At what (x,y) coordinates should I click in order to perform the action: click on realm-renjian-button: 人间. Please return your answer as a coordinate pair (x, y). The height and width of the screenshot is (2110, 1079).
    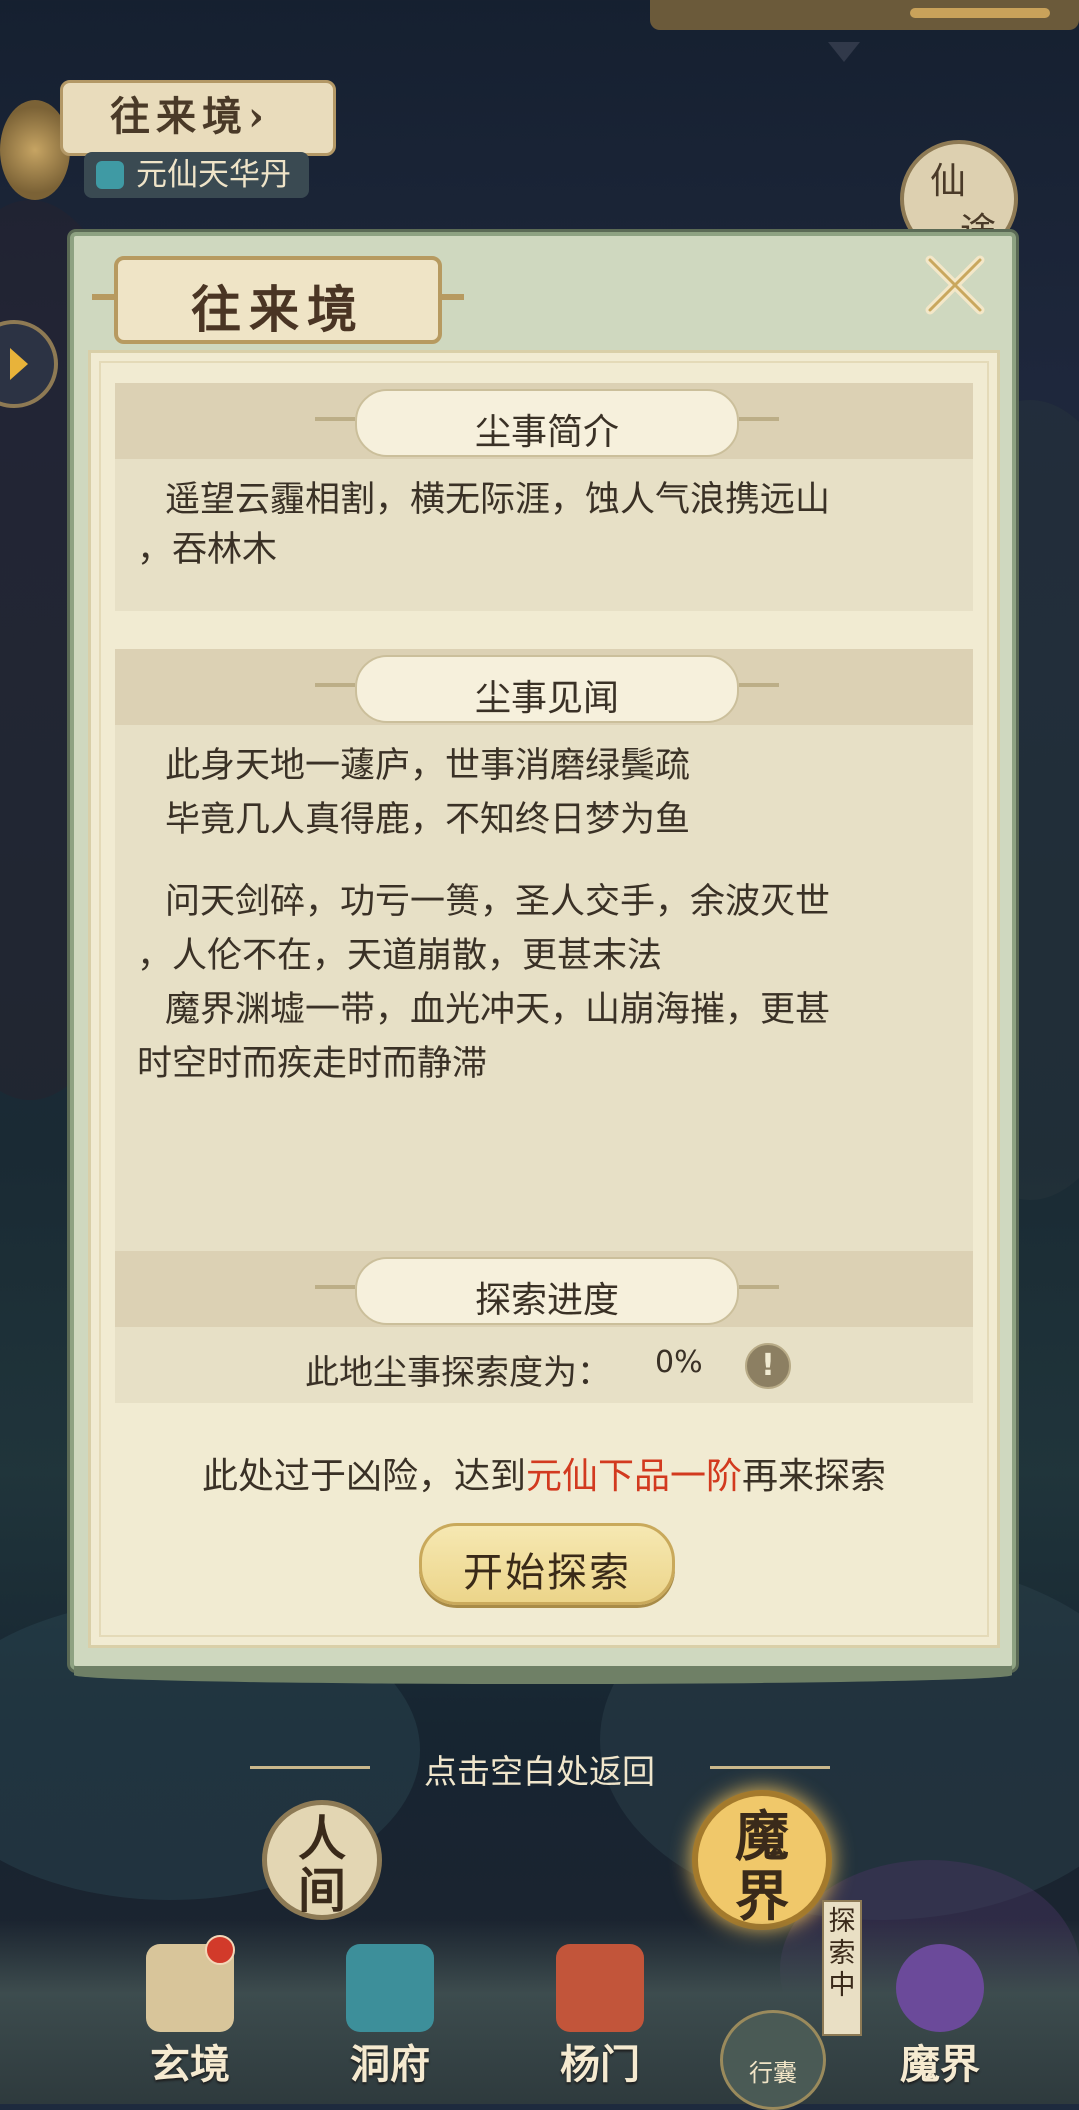
    Looking at the image, I should click on (322, 1860).